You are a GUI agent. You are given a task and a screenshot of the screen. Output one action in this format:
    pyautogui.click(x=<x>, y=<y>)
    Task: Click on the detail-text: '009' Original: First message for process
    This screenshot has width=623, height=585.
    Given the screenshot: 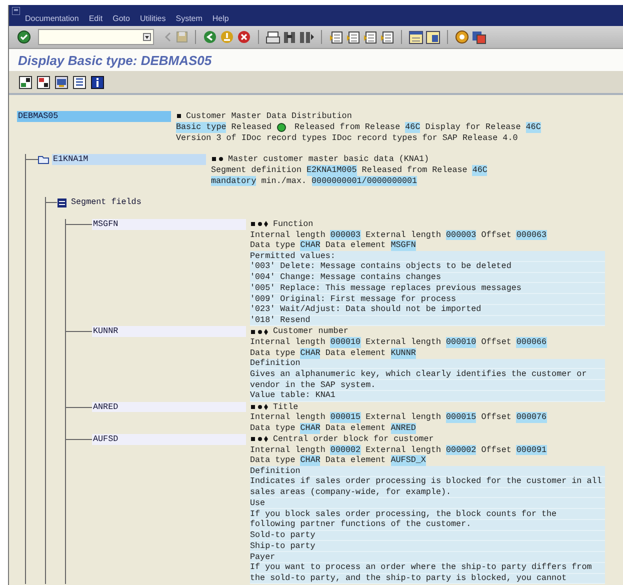 What is the action you would take?
    pyautogui.click(x=353, y=299)
    